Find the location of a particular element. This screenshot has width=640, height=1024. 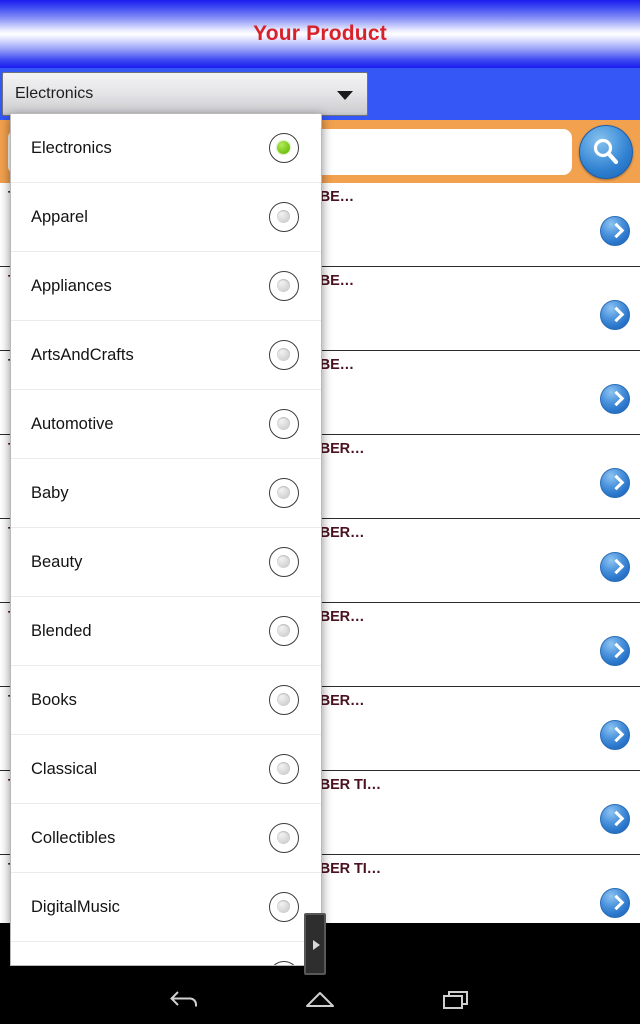

dropdown-item-label: Appliances is located at coordinates (71, 286).